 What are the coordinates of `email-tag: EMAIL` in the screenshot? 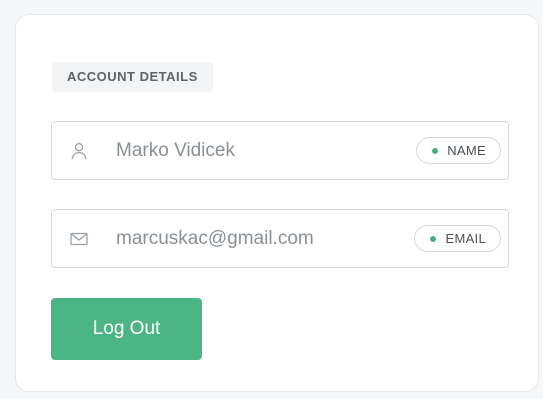 It's located at (457, 238).